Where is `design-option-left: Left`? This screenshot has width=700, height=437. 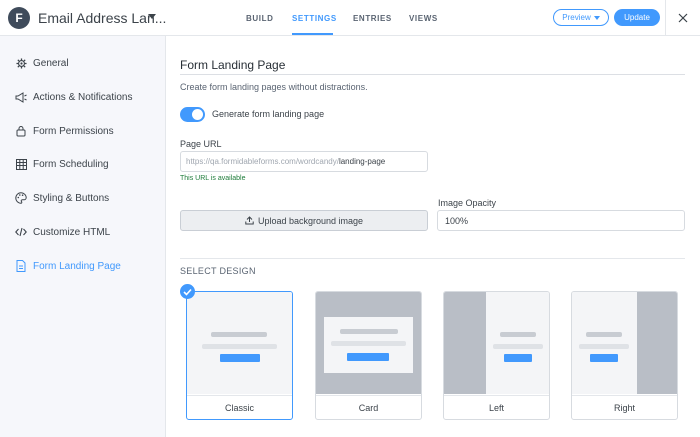
design-option-left: Left is located at coordinates (496, 355).